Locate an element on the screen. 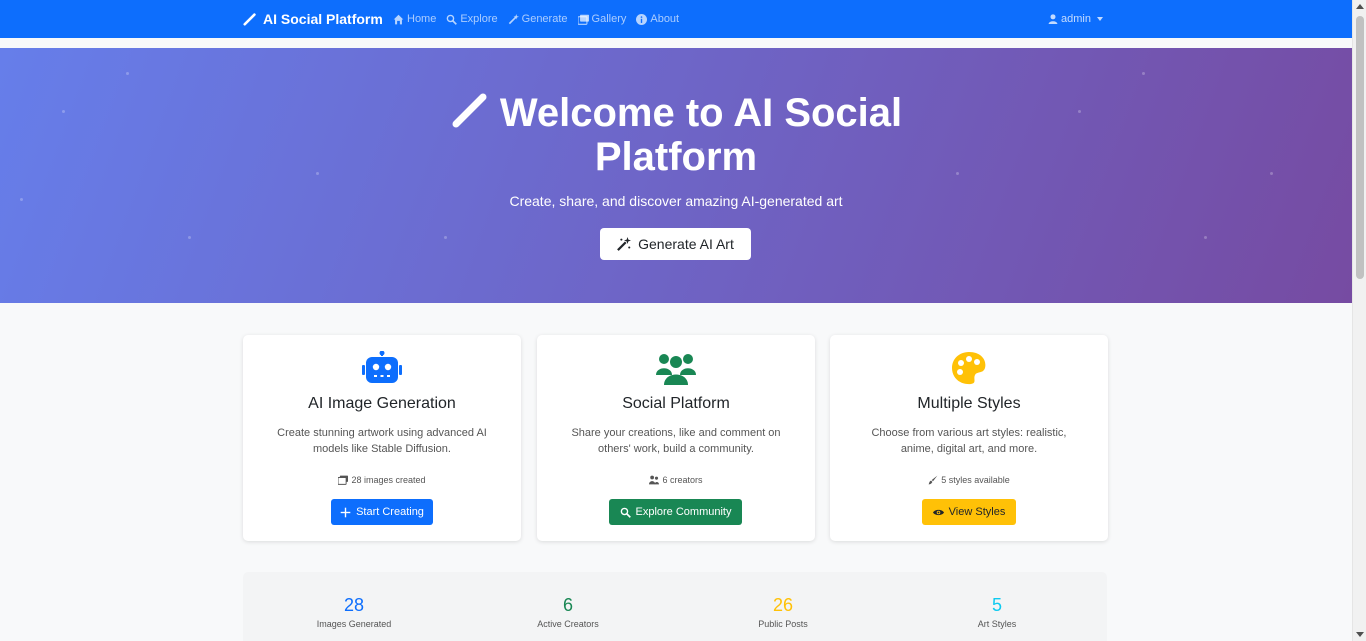 Image resolution: width=1366 pixels, height=641 pixels. page-scrollbar is located at coordinates (1359, 320).